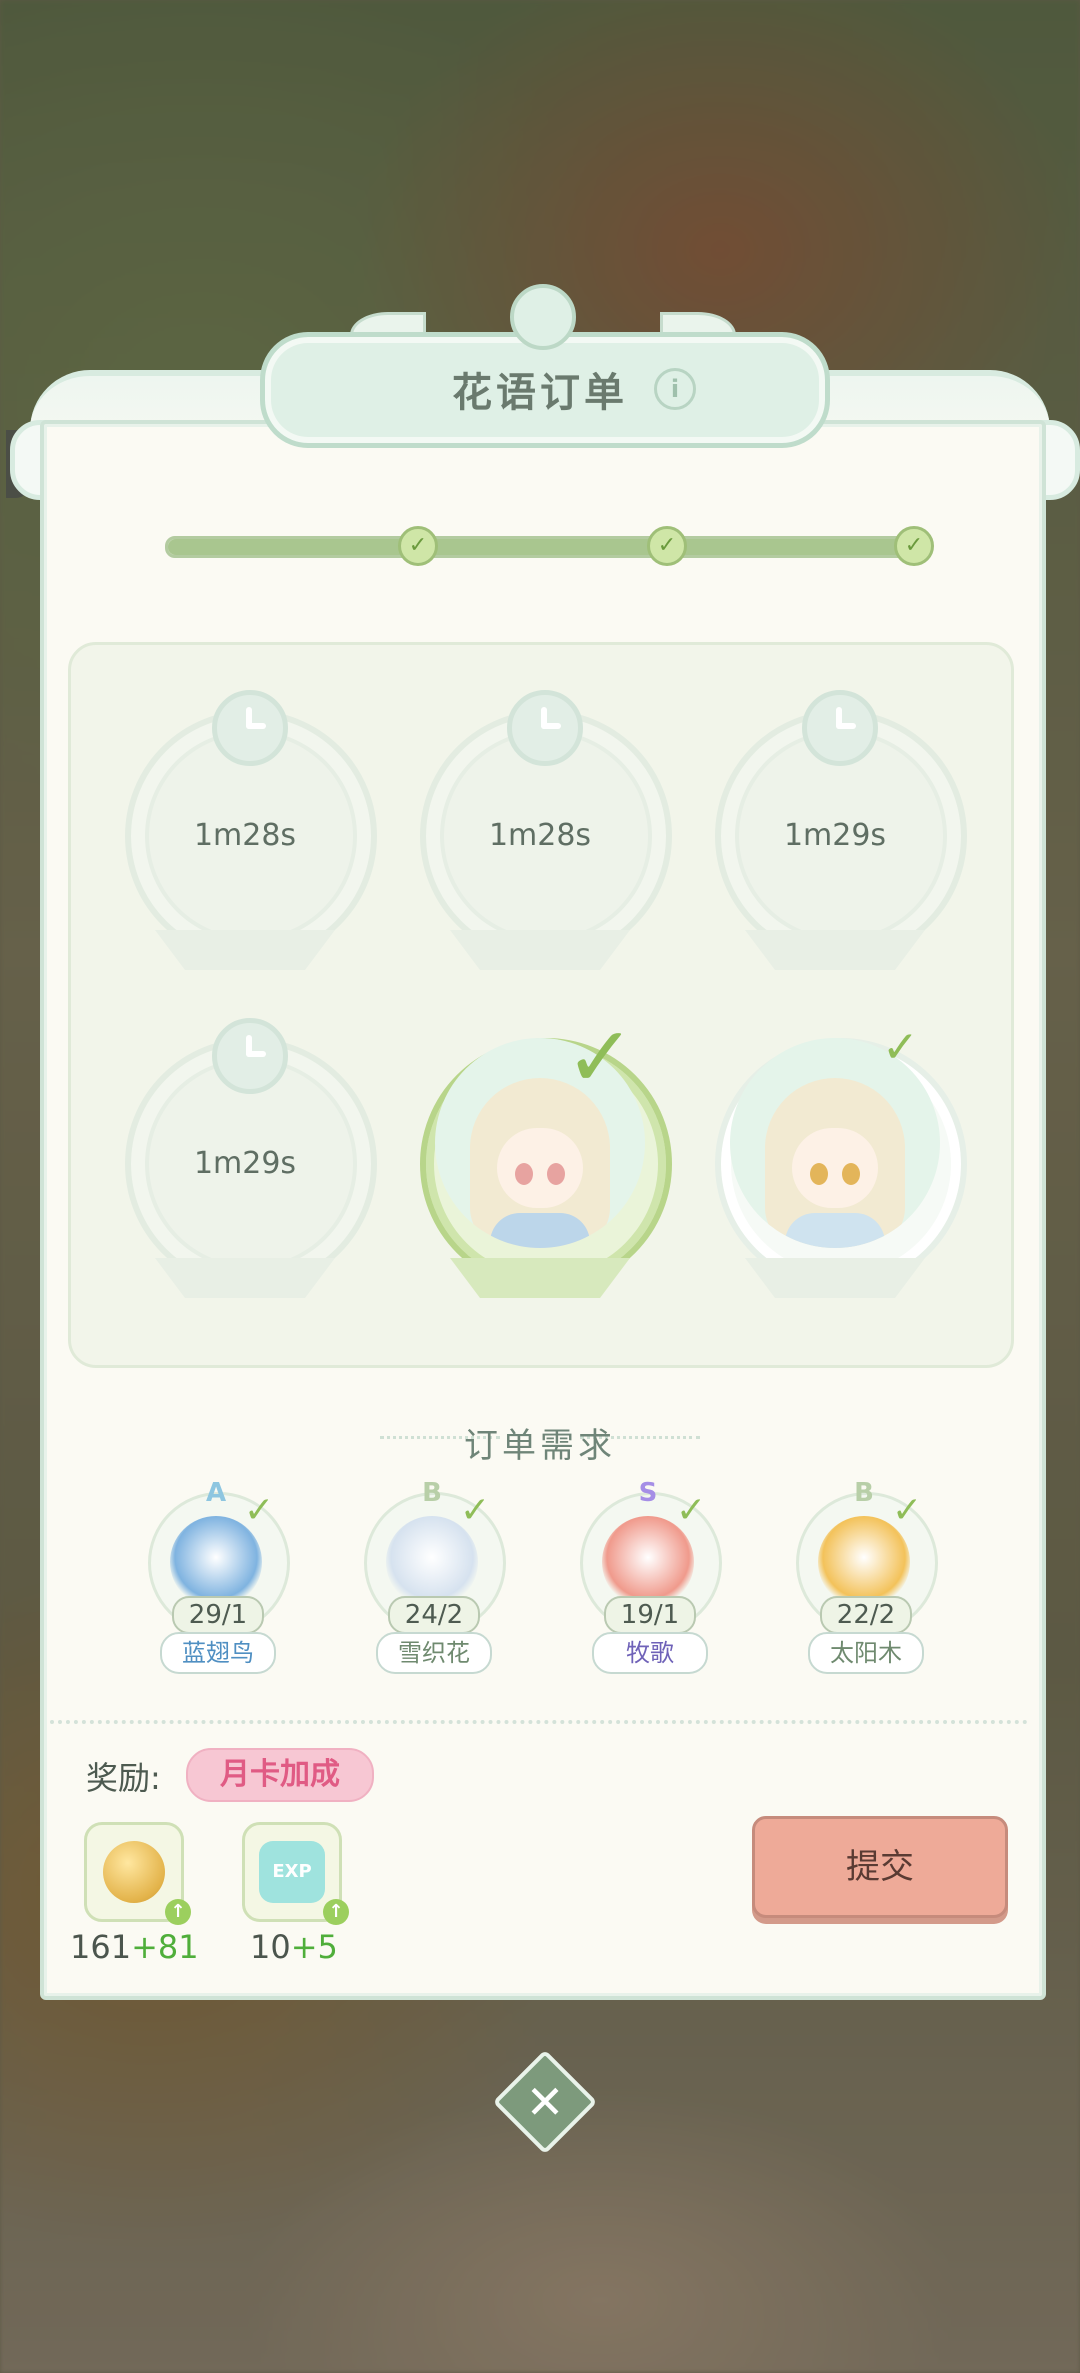 This screenshot has width=1080, height=2373. What do you see at coordinates (216, 1577) in the screenshot?
I see `requirement-item-1: A ✓ 29/1 蓝翅鸟` at bounding box center [216, 1577].